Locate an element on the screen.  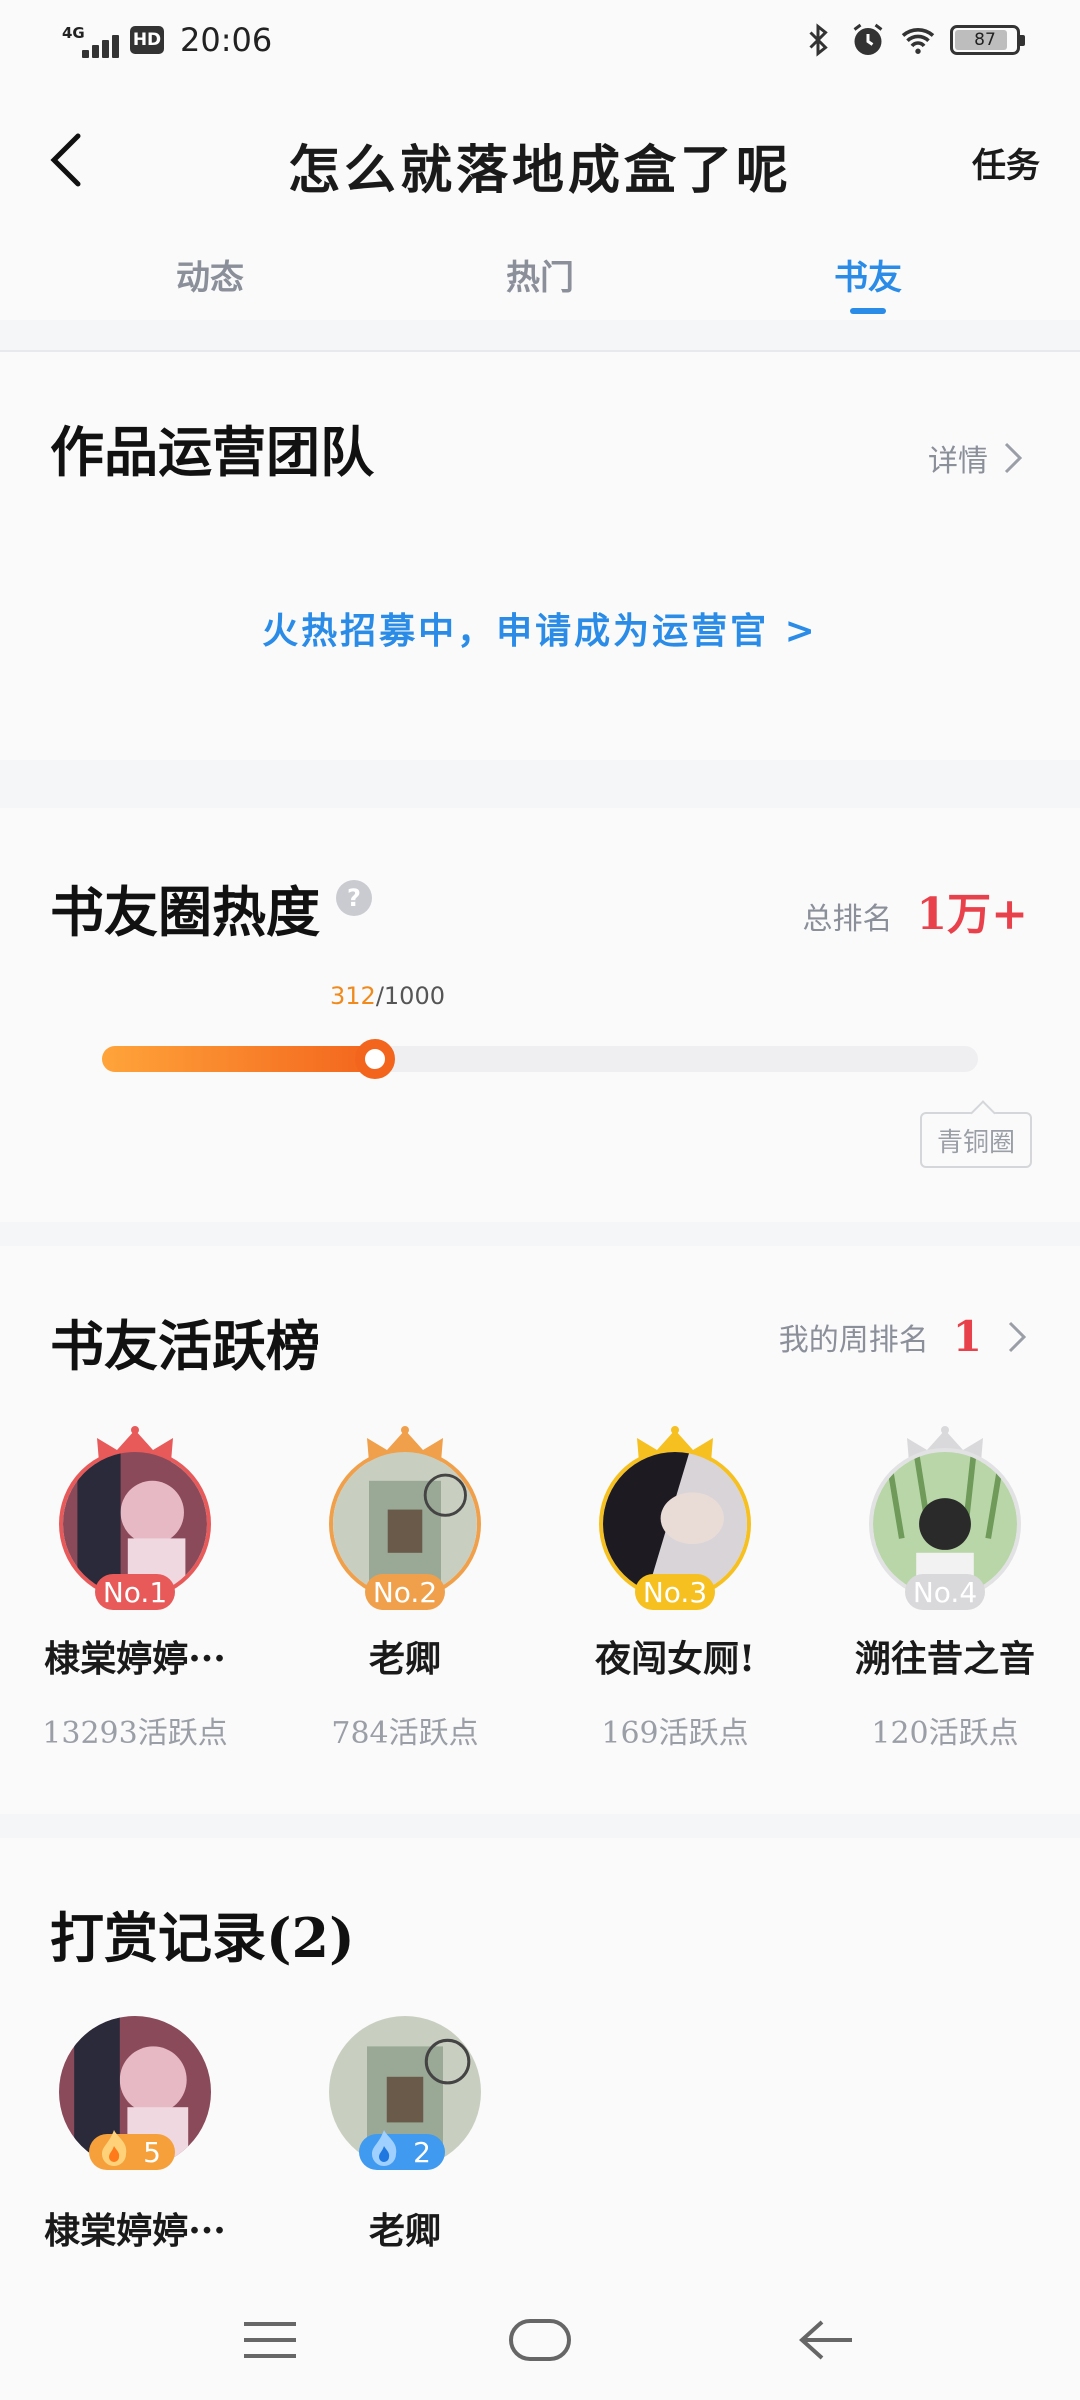
battery-indicator: 87 is located at coordinates (987, 40).